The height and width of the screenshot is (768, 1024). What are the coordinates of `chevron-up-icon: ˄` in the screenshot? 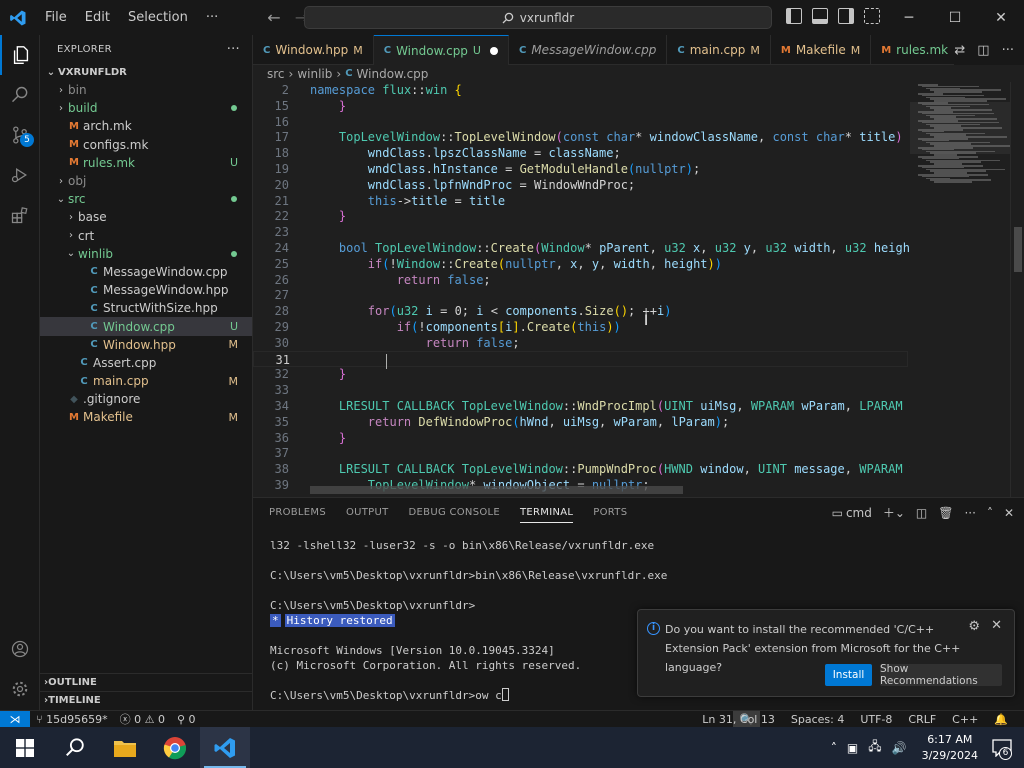 It's located at (834, 748).